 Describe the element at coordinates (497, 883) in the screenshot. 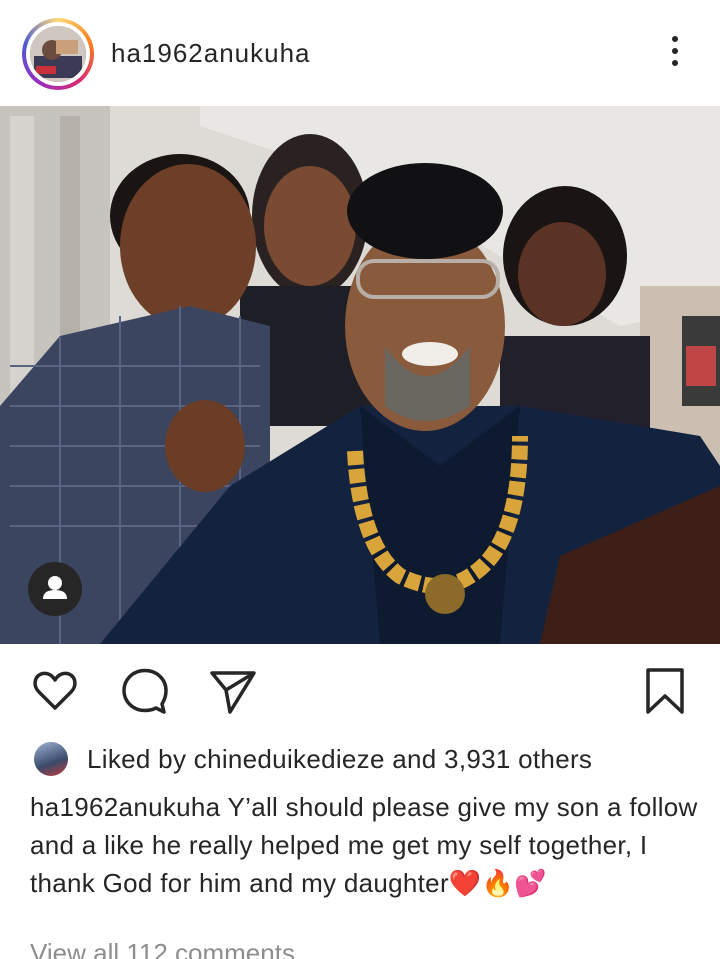

I see `caption-emojis: ❤️🔥💕` at that location.